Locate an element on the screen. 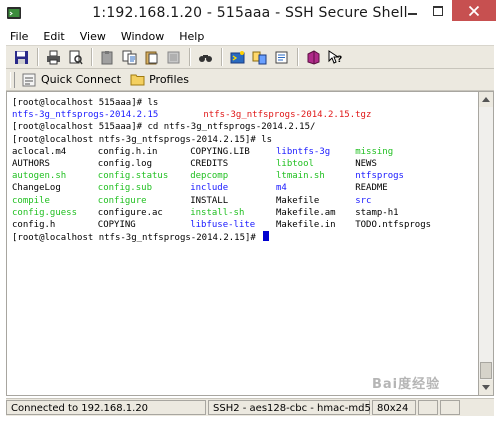  terminal-size: 80x24 is located at coordinates (394, 407).